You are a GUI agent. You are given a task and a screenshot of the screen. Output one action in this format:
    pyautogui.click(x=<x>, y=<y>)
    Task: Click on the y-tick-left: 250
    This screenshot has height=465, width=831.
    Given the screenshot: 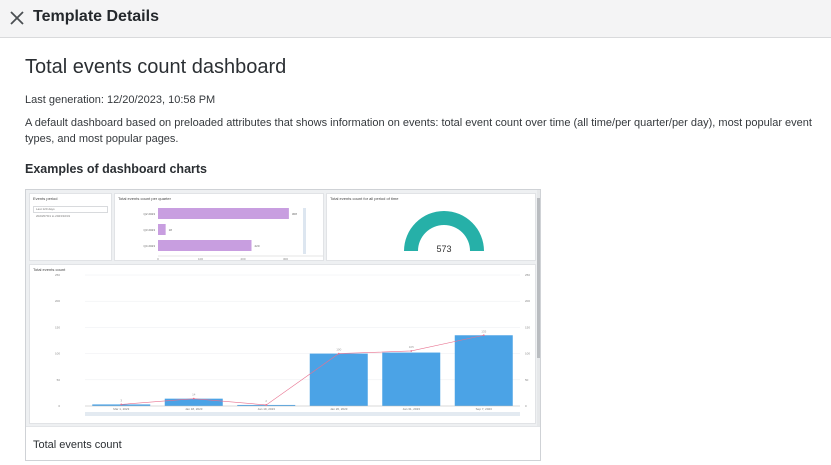 What is the action you would take?
    pyautogui.click(x=57, y=275)
    